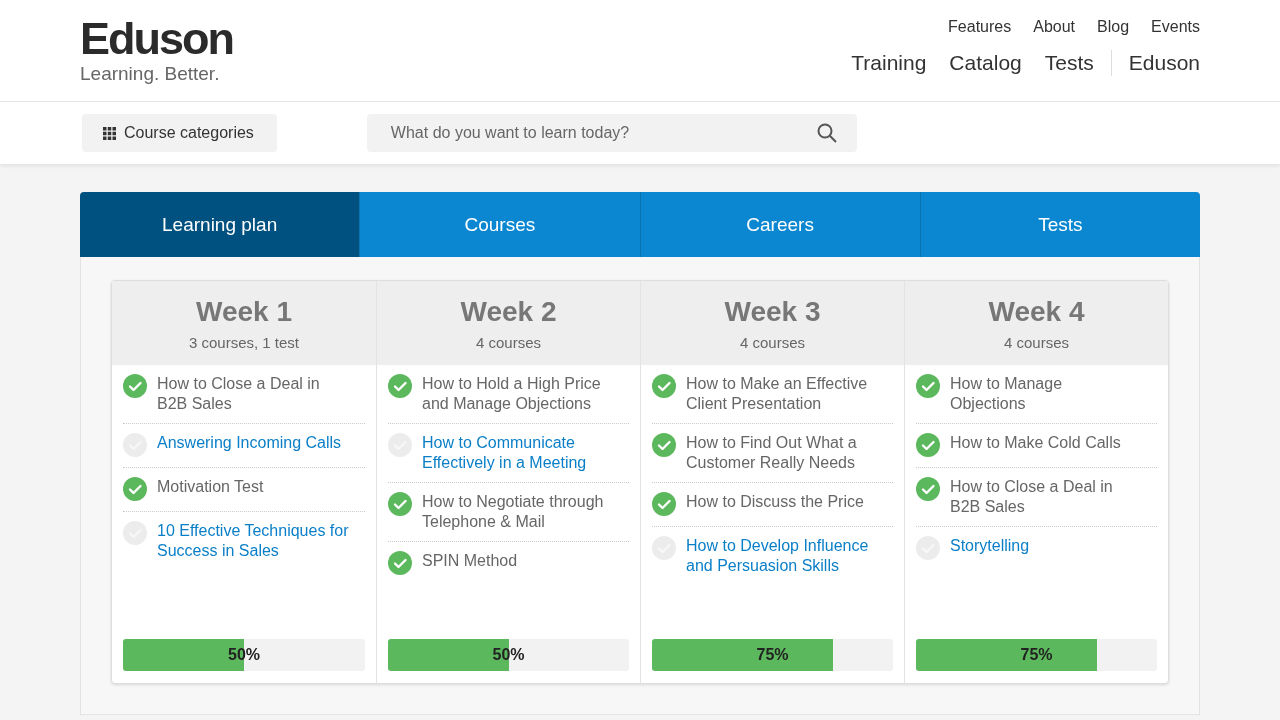 The height and width of the screenshot is (720, 1280). I want to click on top-nav-link: Blog, so click(1113, 27).